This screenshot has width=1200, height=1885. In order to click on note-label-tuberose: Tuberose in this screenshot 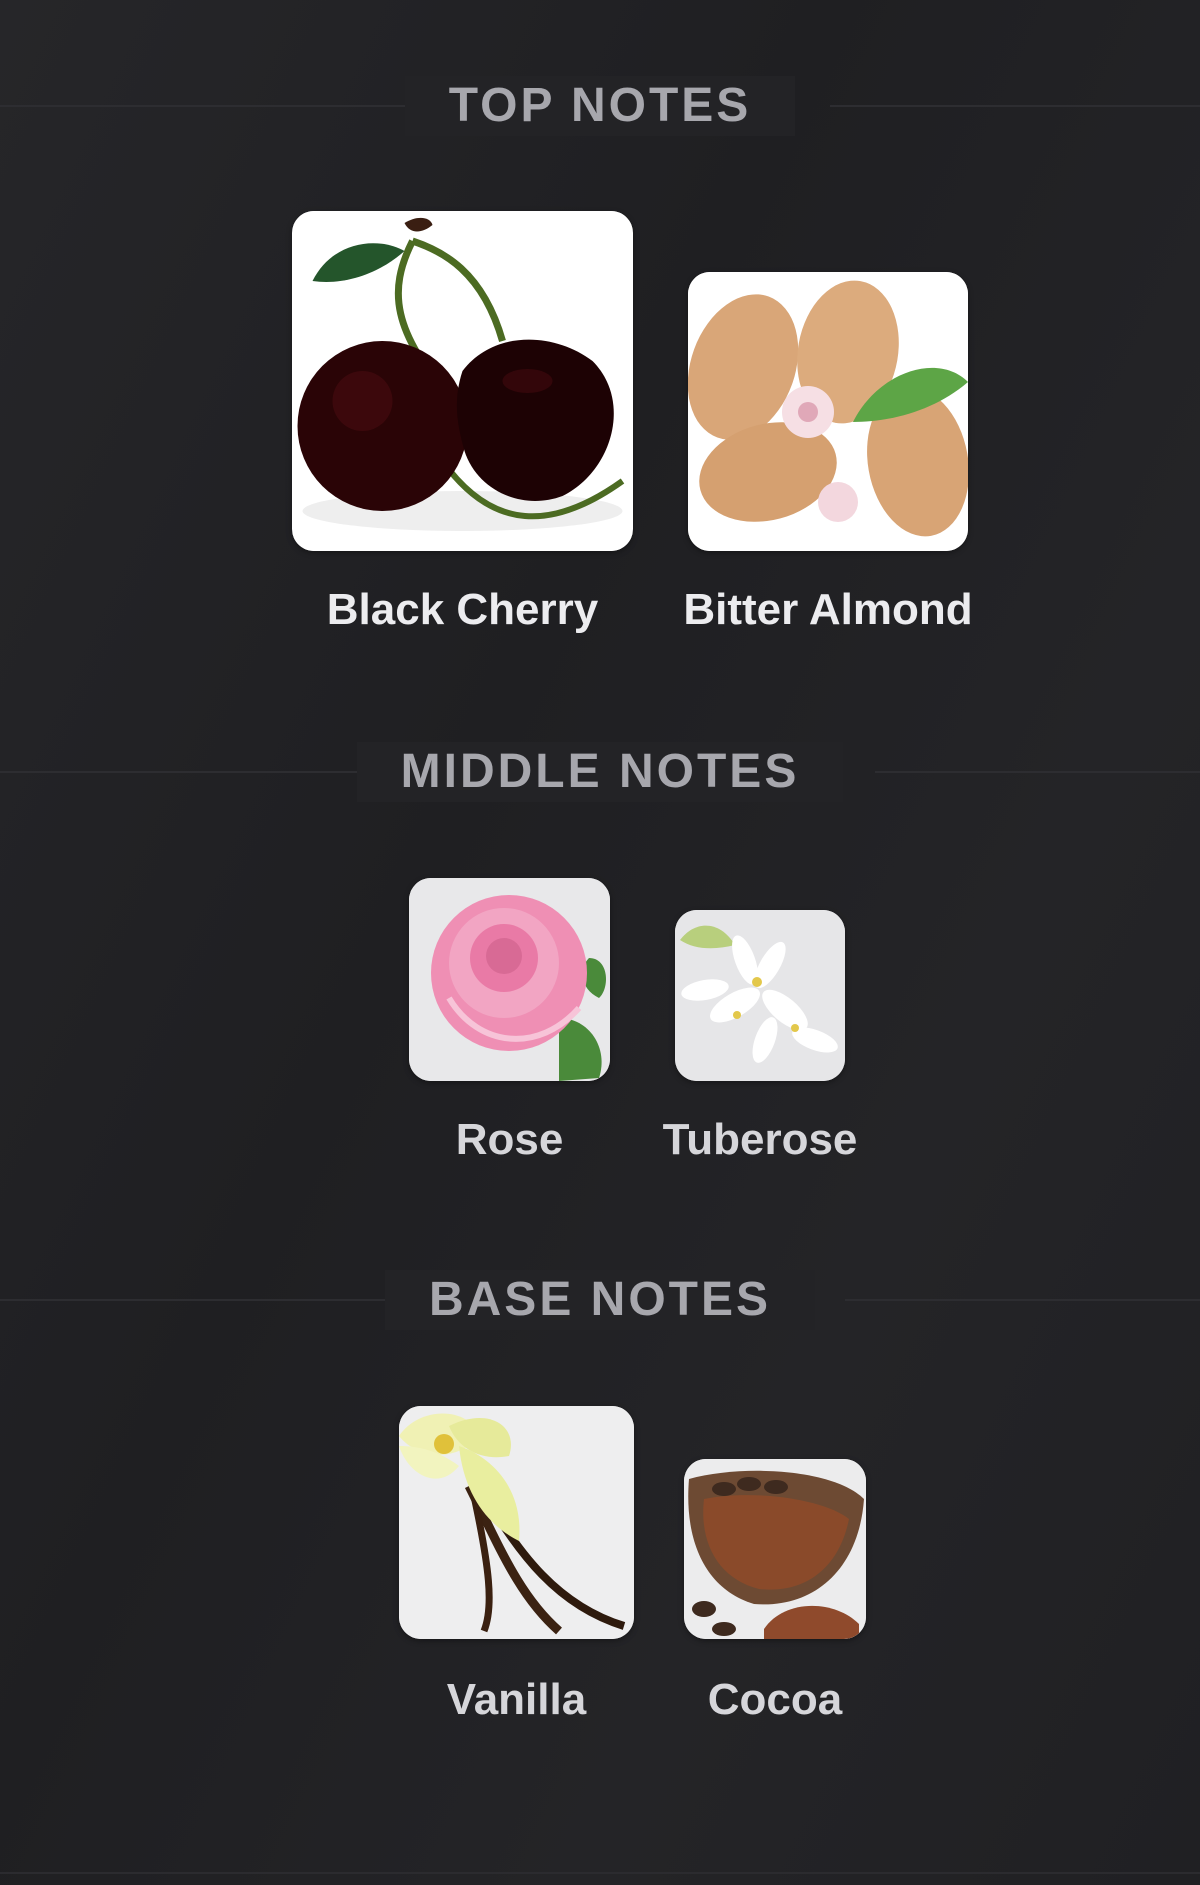, I will do `click(760, 1139)`.